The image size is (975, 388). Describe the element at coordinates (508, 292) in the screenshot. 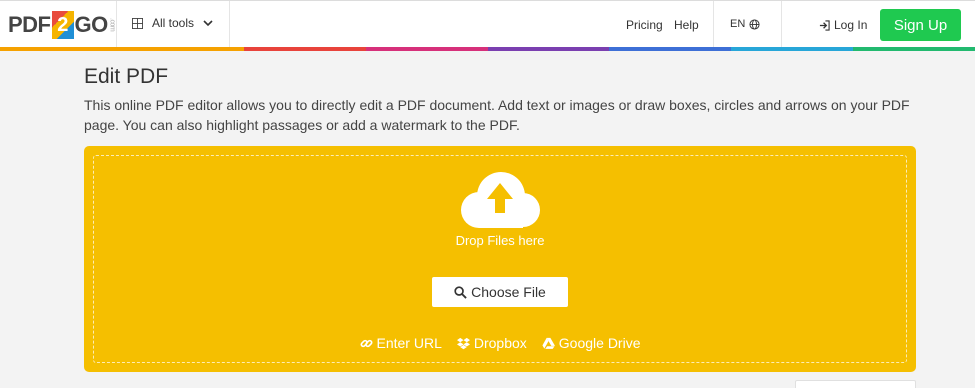

I see `choose-file-label: Choose File` at that location.